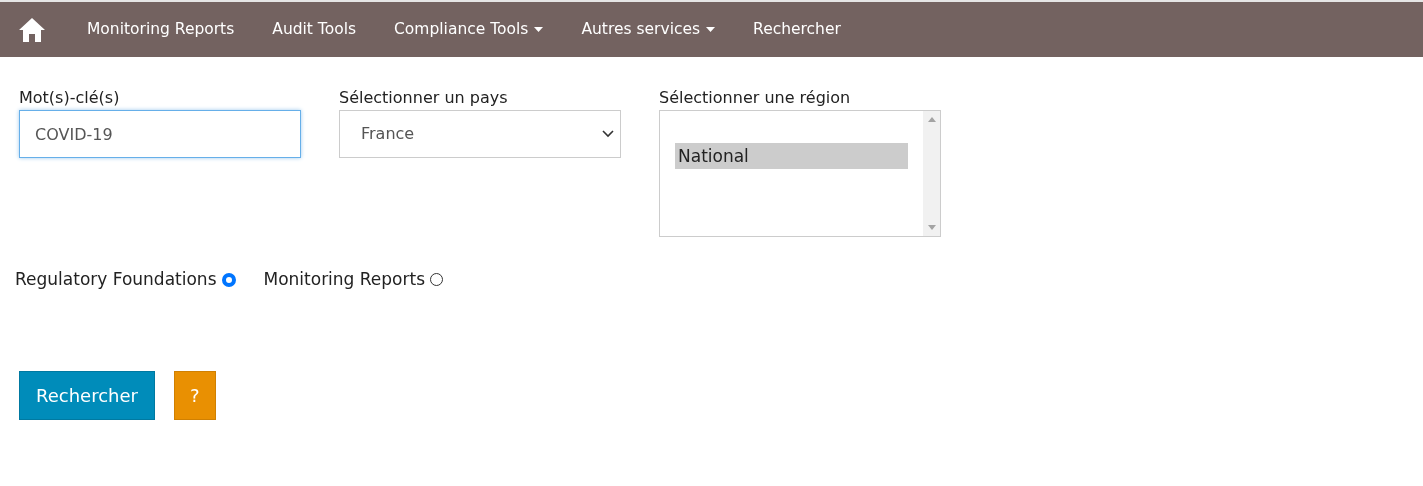  I want to click on region-option: National, so click(791, 156).